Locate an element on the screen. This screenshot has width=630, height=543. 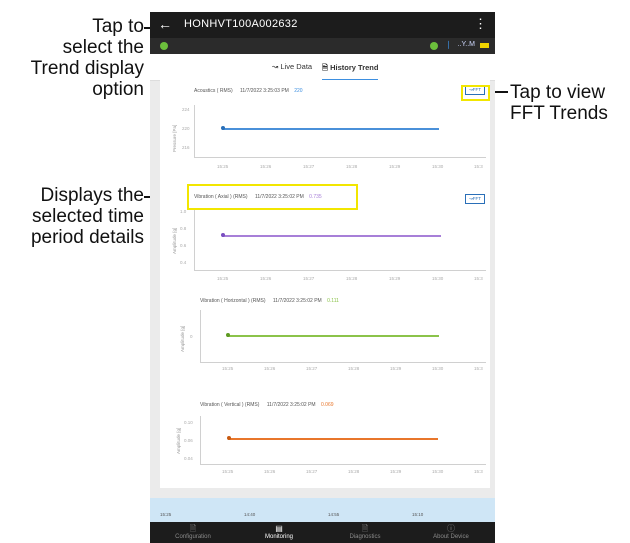
nav-about-device: ⓘ About Device is located at coordinates (451, 532).